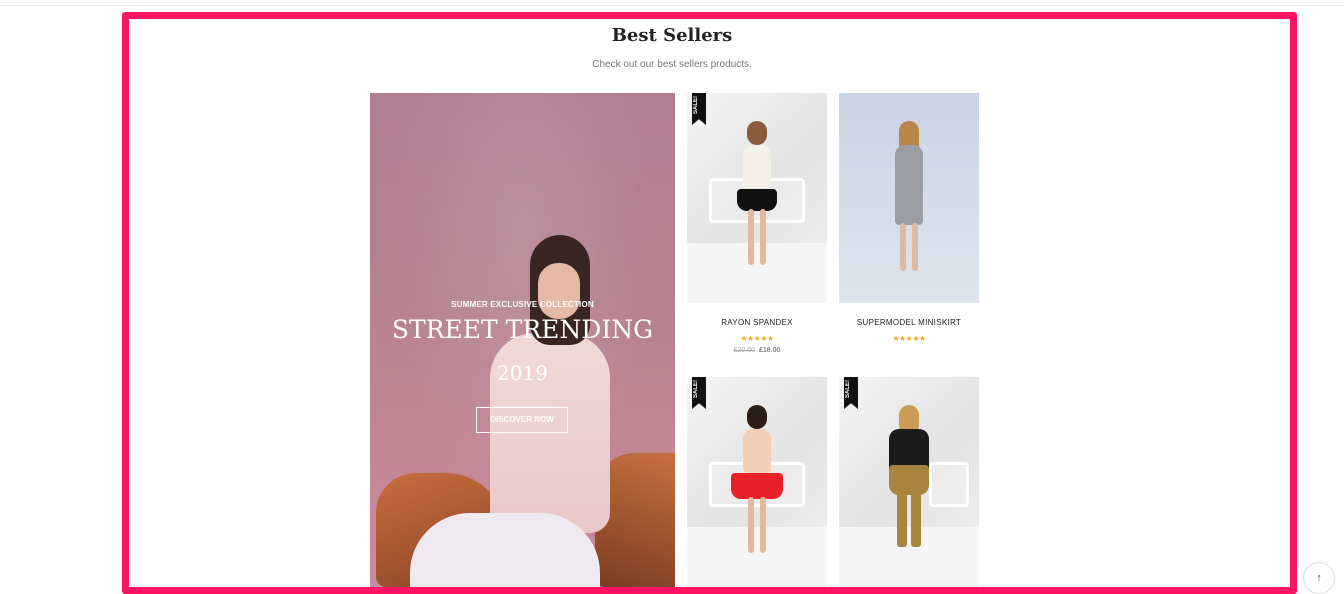  I want to click on header-divider, so click(672, 5).